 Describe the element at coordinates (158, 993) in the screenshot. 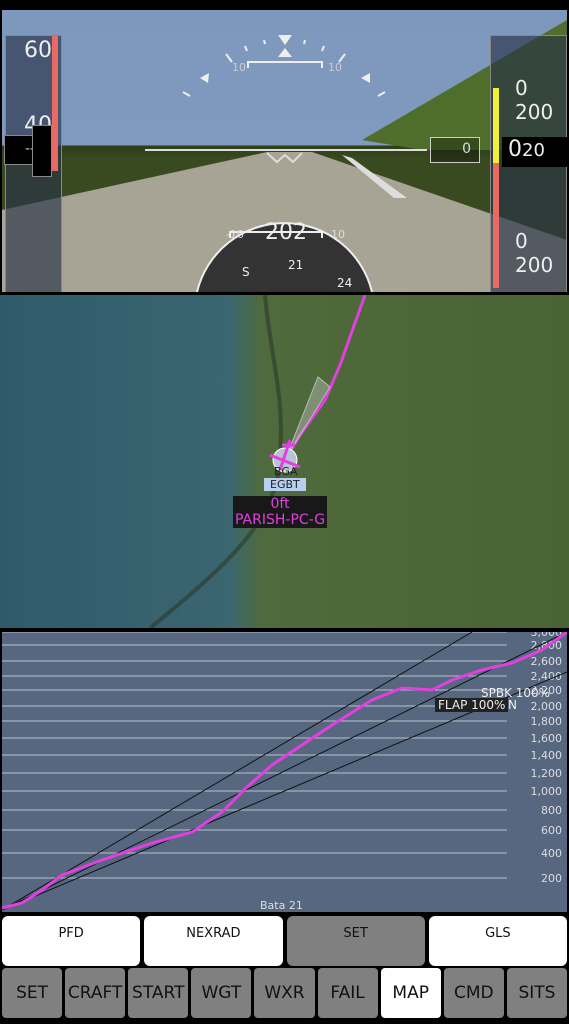

I see `start-button: START` at that location.